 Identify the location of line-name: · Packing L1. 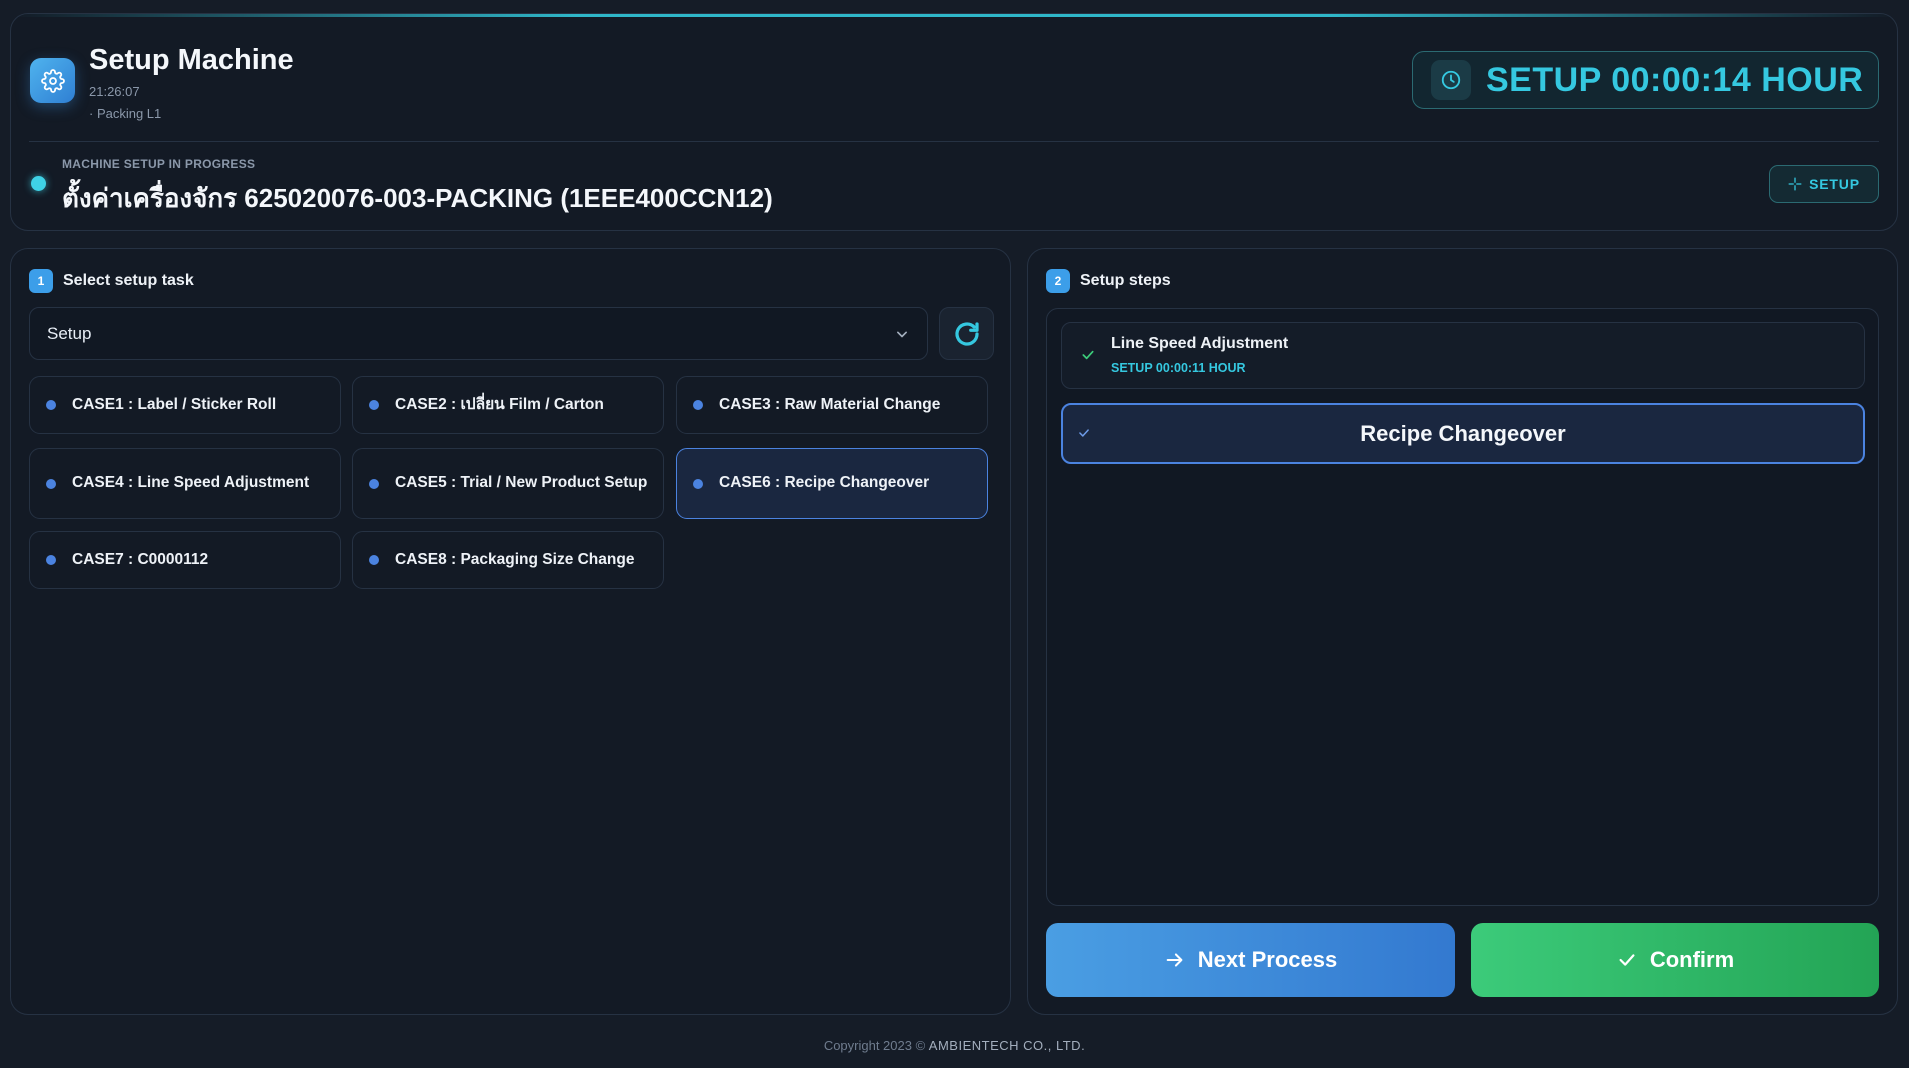
(125, 113).